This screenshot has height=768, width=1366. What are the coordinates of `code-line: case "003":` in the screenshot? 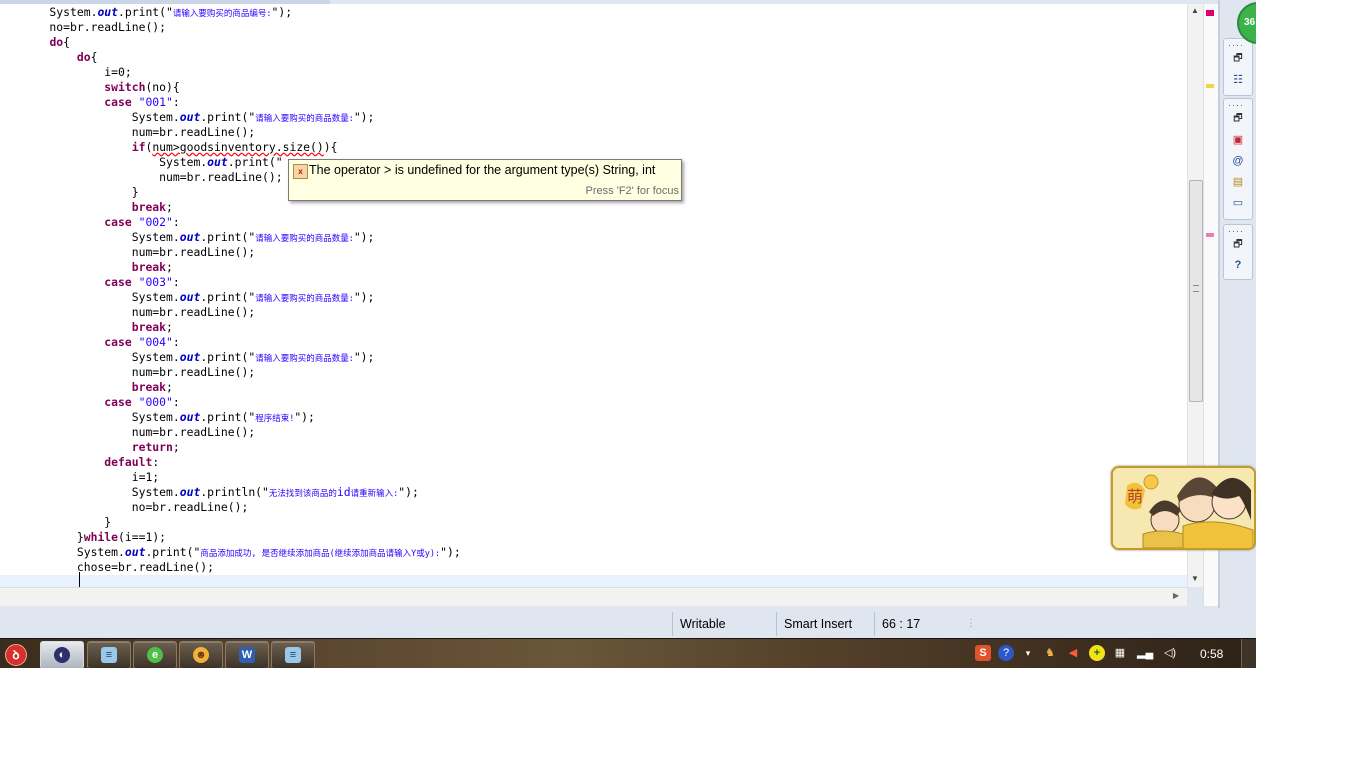 It's located at (89, 282).